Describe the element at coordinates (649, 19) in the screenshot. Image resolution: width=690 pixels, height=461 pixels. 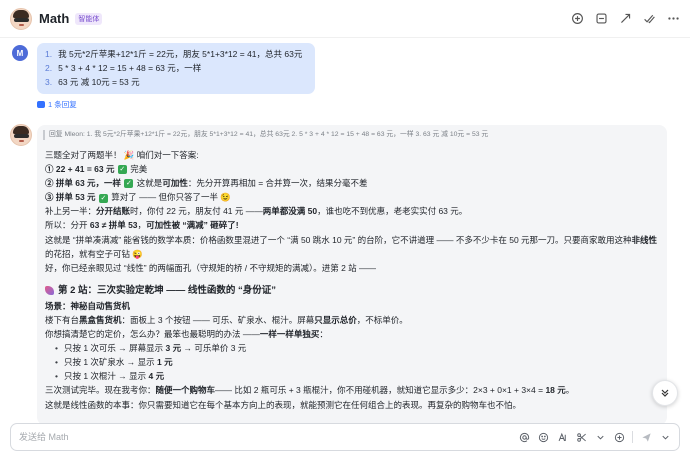
I see `tasks-icon` at that location.